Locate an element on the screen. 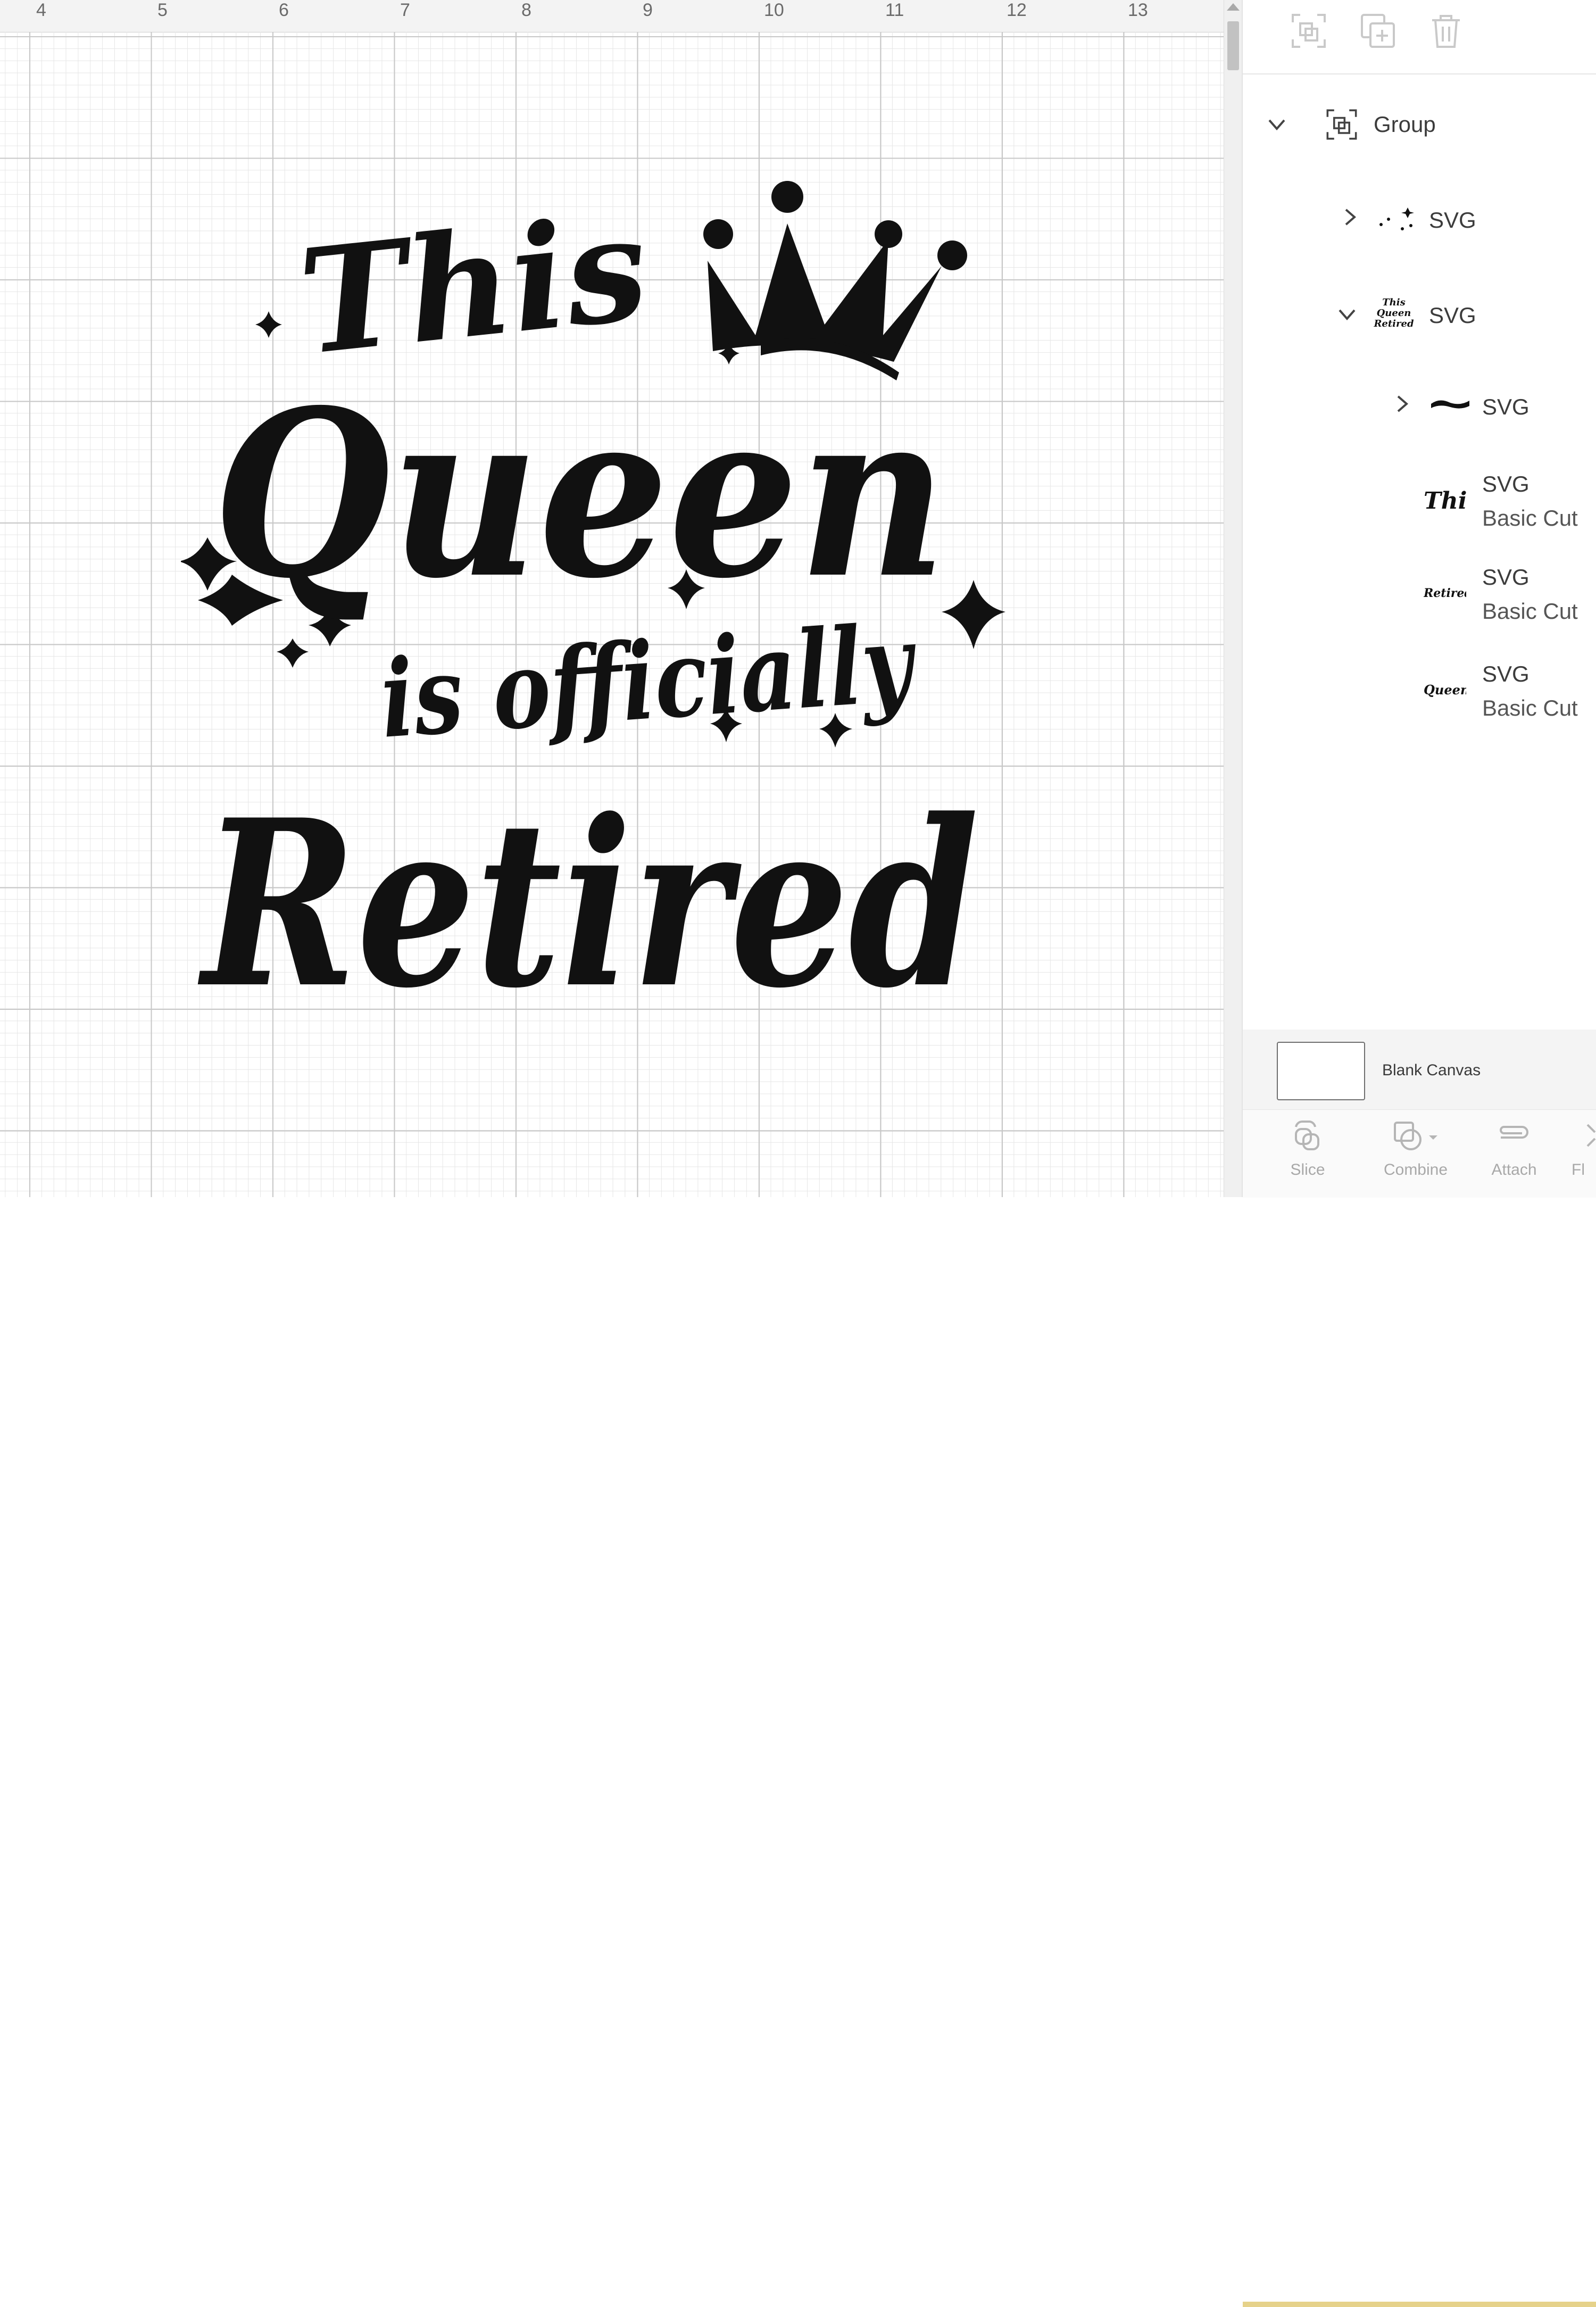 The height and width of the screenshot is (2307, 1596). layer-label: Group is located at coordinates (1405, 124).